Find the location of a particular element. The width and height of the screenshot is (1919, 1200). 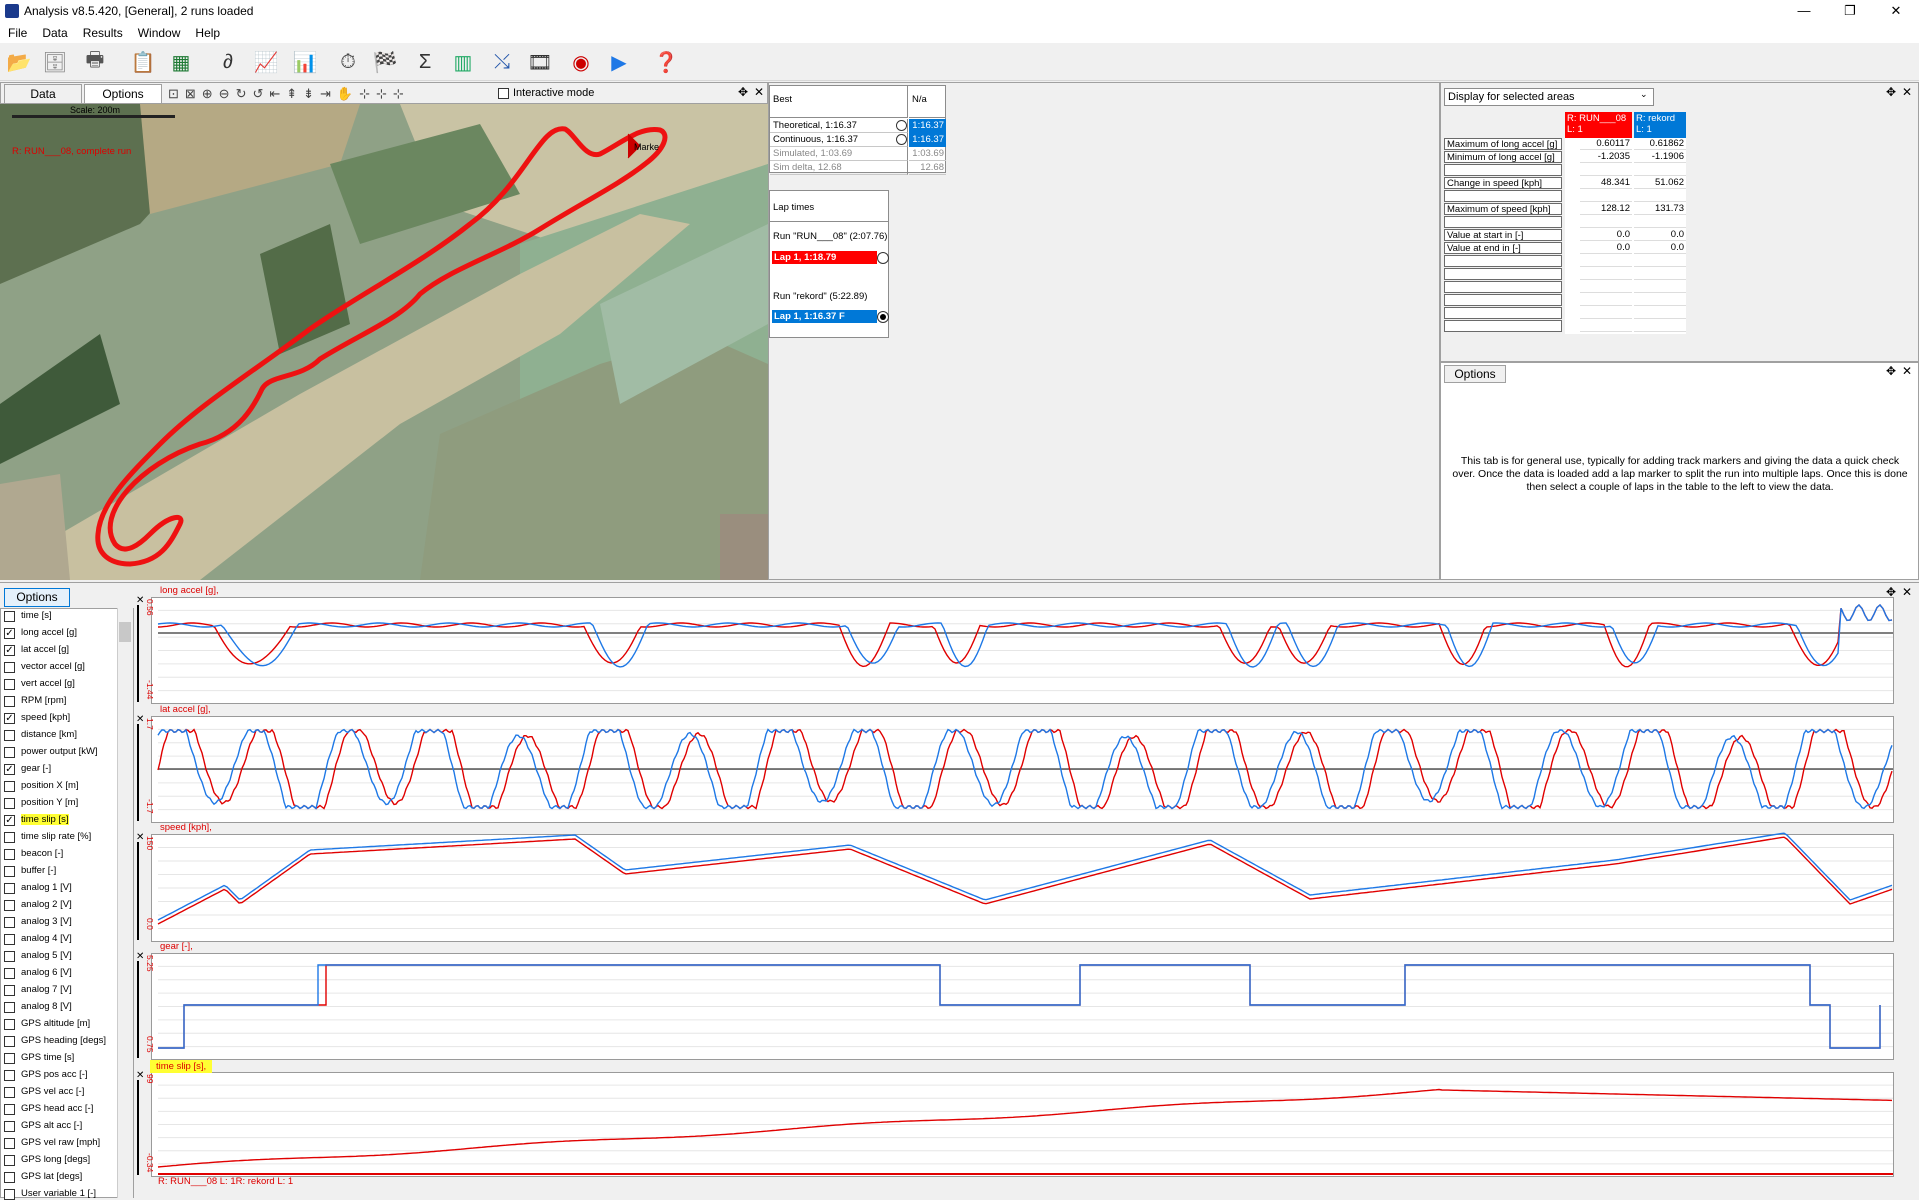

menu-window: Window is located at coordinates (159, 32).